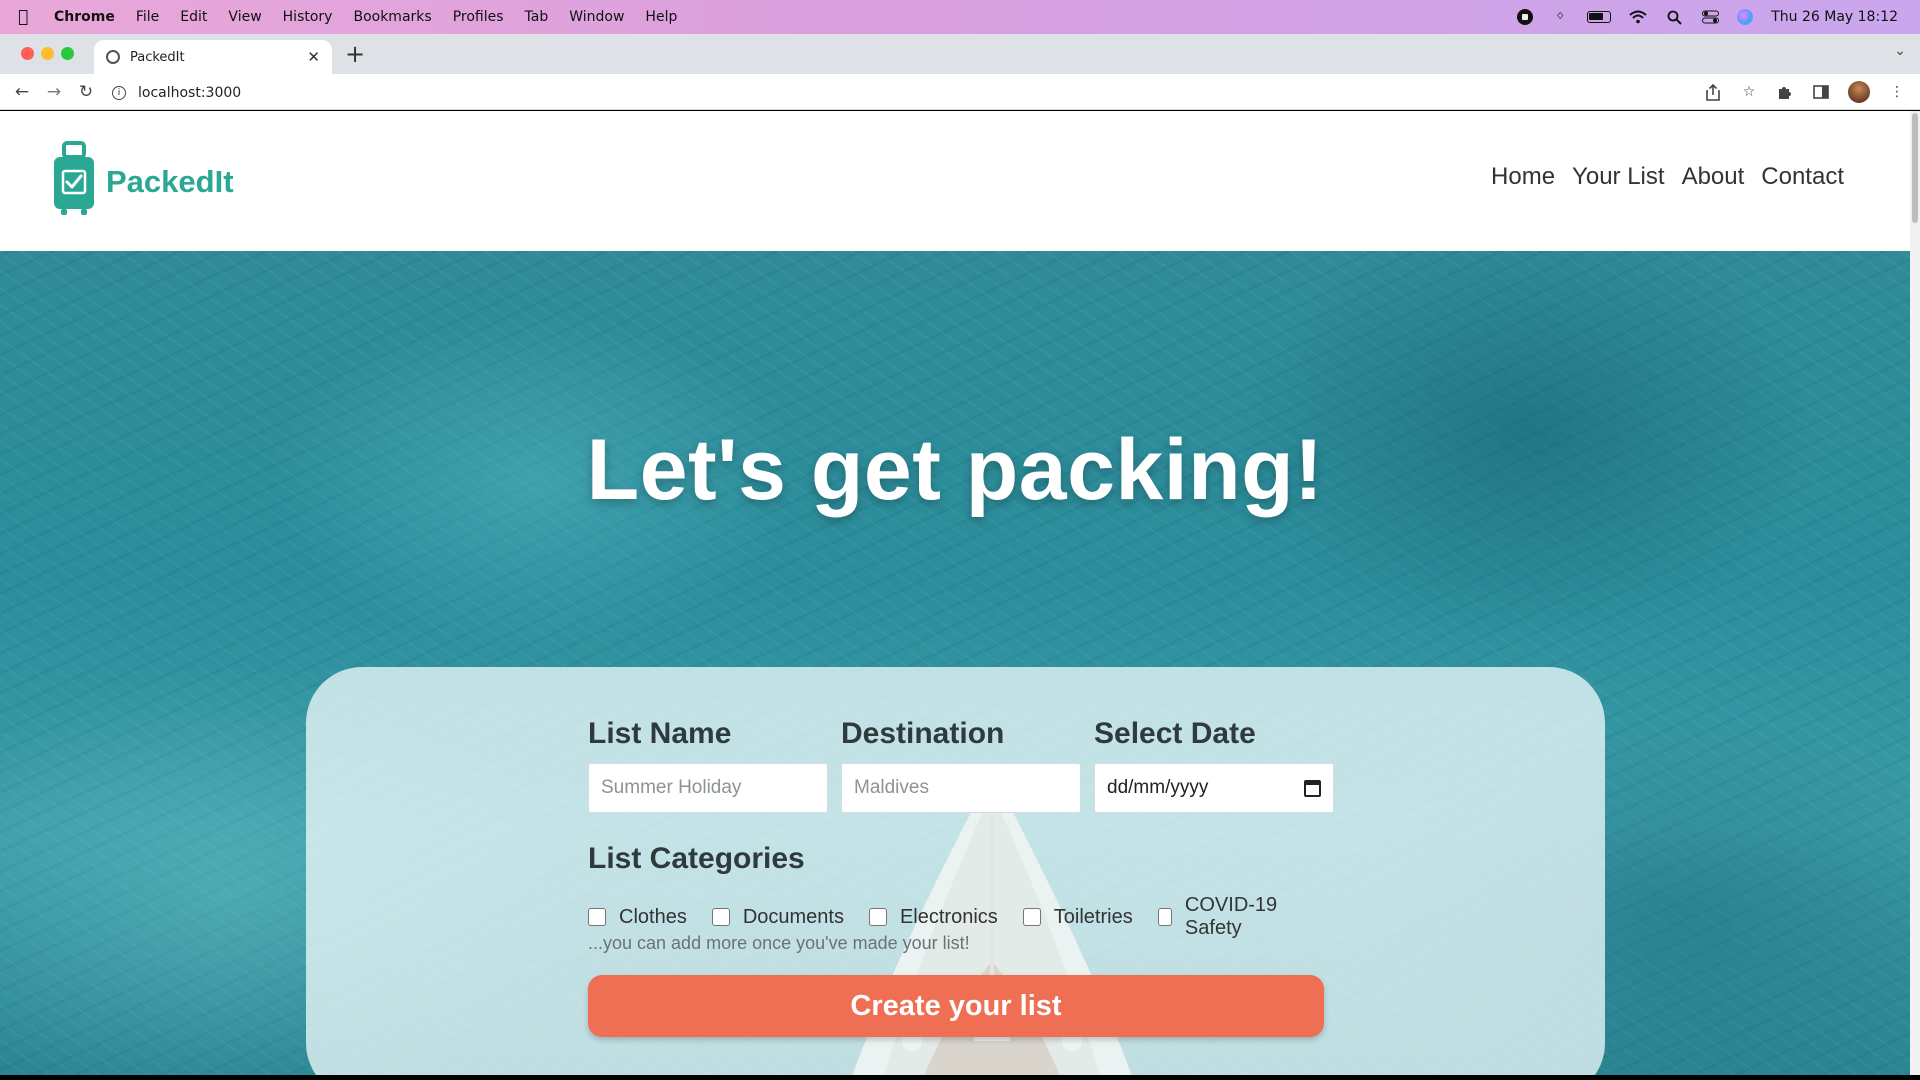 This screenshot has width=1920, height=1080. I want to click on forward-arrow-icon: →, so click(54, 92).